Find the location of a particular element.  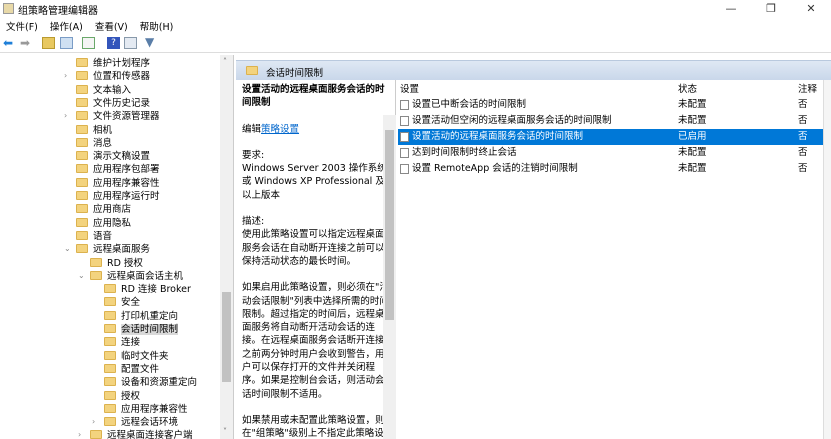

app-icon is located at coordinates (8, 8).